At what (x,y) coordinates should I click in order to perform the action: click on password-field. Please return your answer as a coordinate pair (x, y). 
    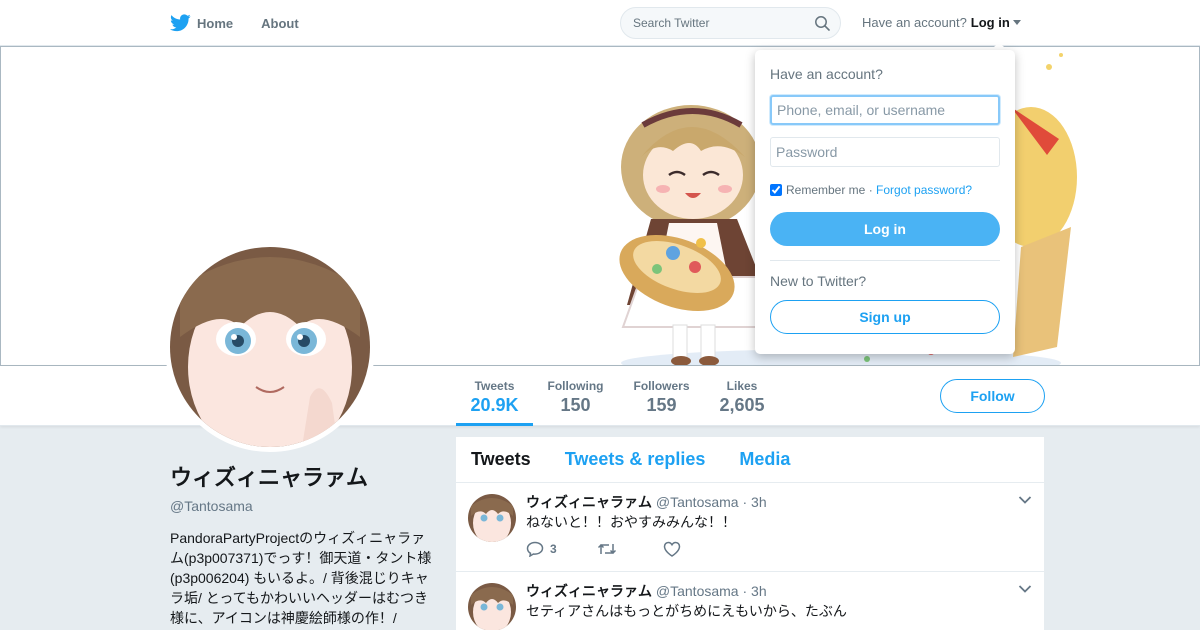
    Looking at the image, I should click on (885, 152).